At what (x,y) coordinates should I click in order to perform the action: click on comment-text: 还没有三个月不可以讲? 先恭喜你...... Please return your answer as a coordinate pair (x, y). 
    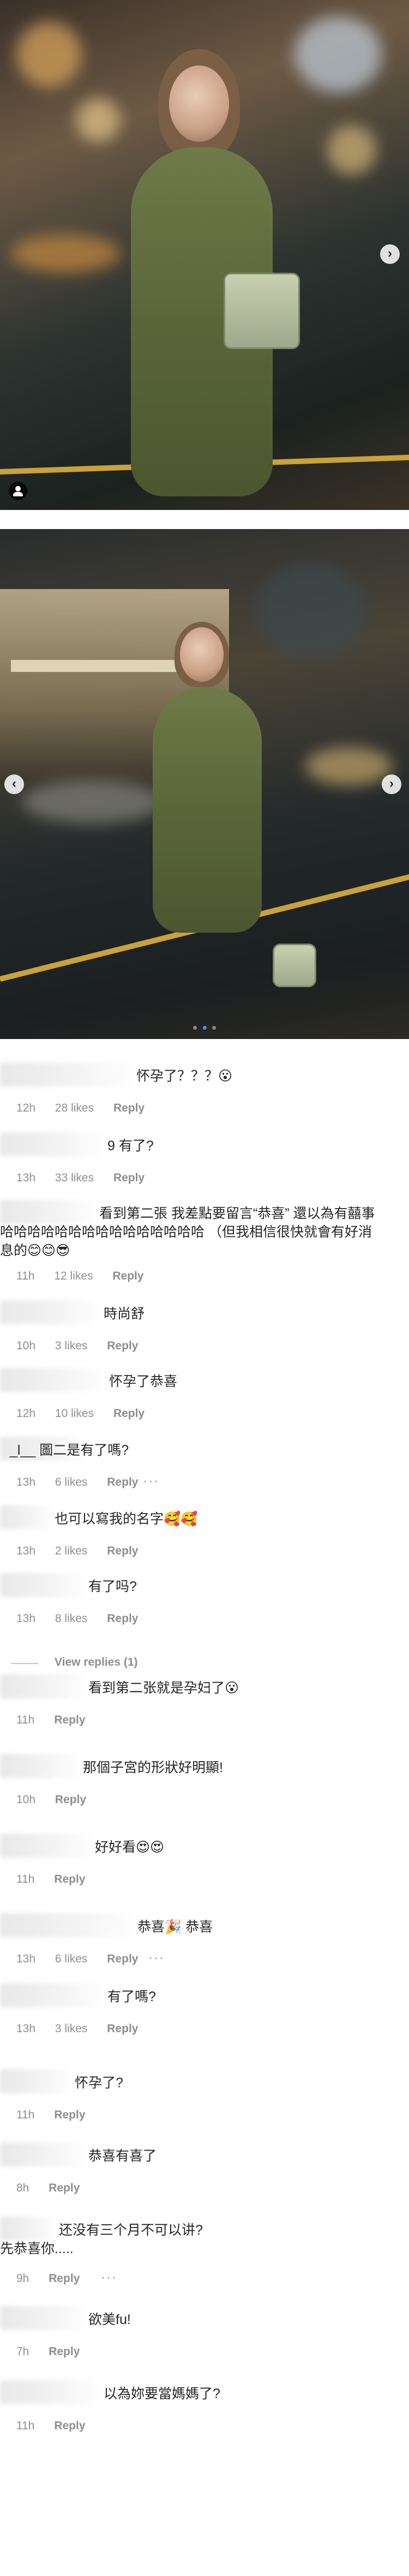
    Looking at the image, I should click on (101, 2239).